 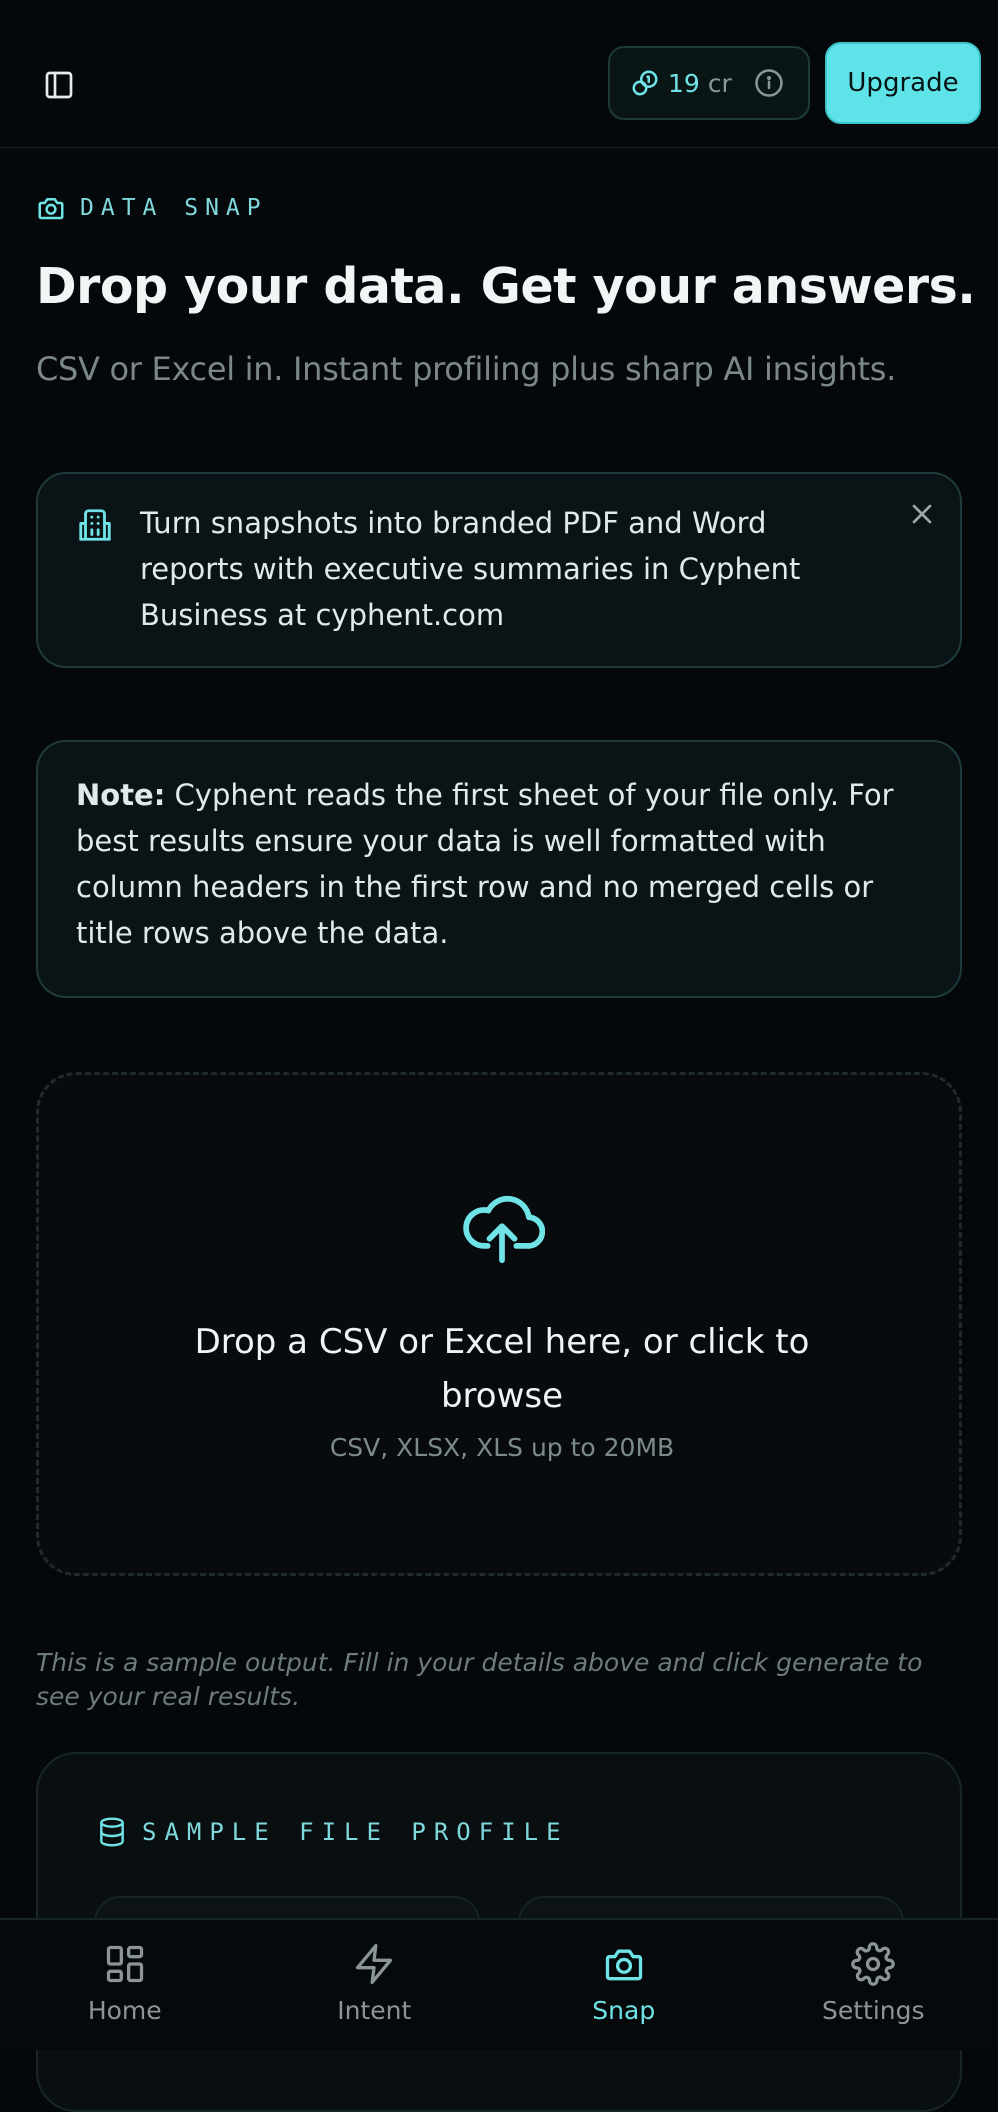 What do you see at coordinates (922, 516) in the screenshot?
I see `close-icon` at bounding box center [922, 516].